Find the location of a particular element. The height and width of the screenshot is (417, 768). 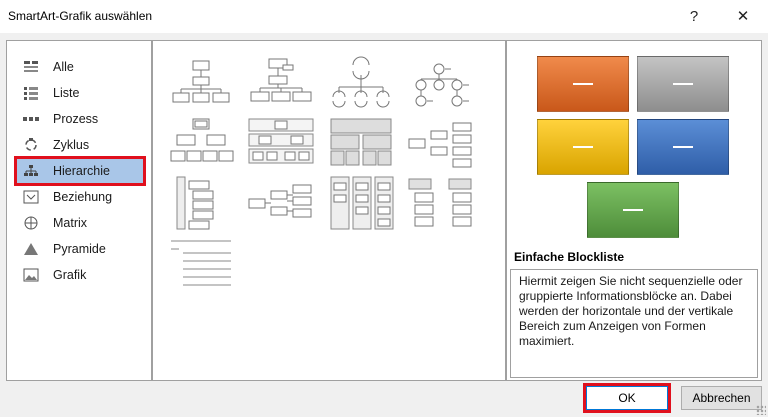

preview-title: Einfache Blockliste is located at coordinates (569, 257).